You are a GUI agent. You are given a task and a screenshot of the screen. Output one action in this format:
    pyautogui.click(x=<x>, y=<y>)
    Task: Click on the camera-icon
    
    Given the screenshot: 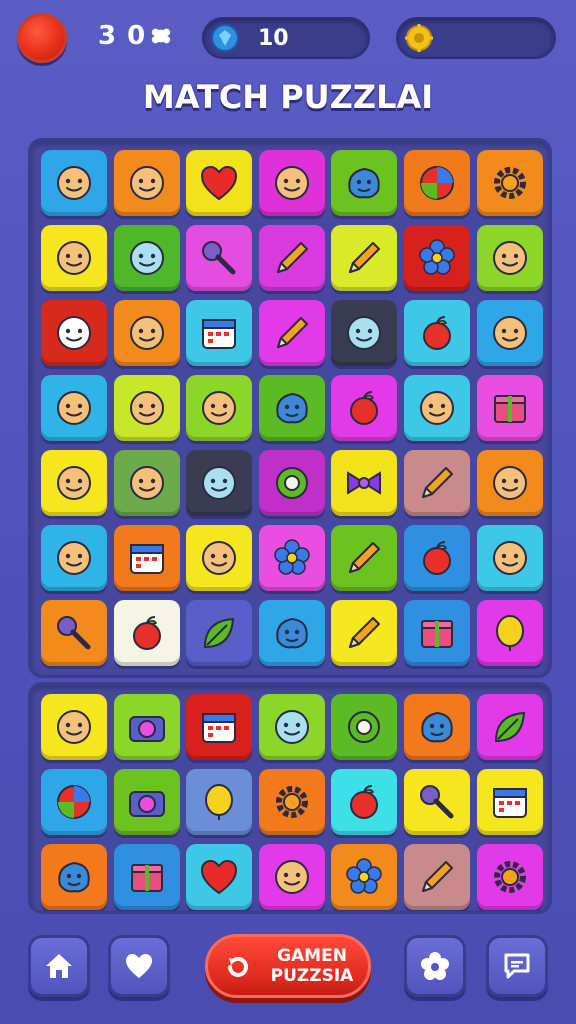 What is the action you would take?
    pyautogui.click(x=146, y=729)
    